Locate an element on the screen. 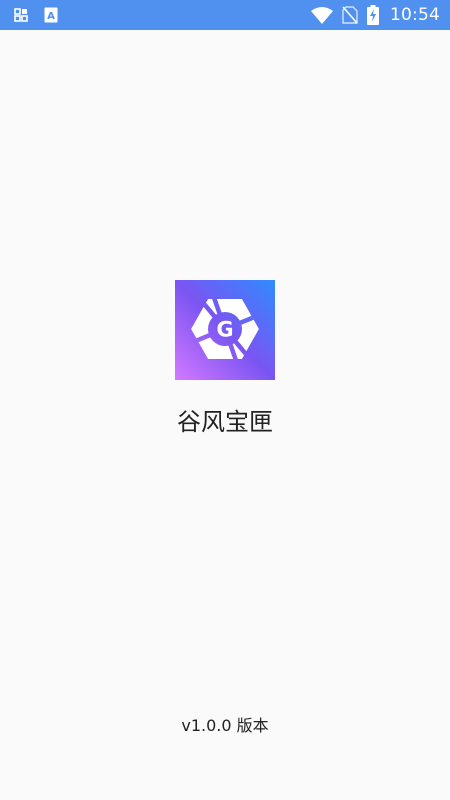 This screenshot has height=800, width=450. wifi-icon is located at coordinates (322, 15).